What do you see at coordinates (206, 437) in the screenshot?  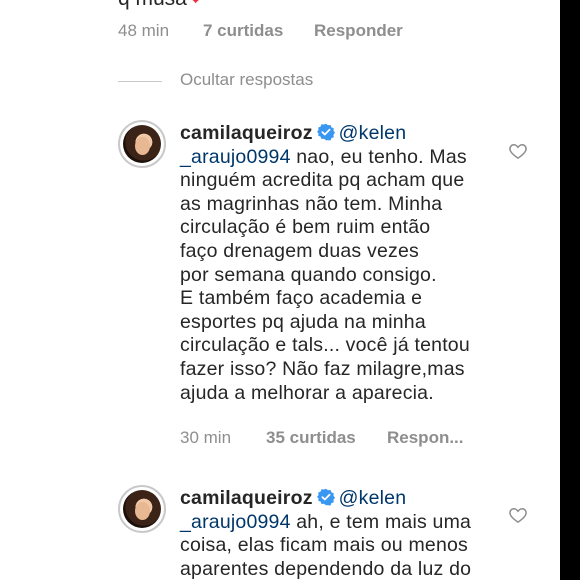 I see `reply-1-time: 30 min` at bounding box center [206, 437].